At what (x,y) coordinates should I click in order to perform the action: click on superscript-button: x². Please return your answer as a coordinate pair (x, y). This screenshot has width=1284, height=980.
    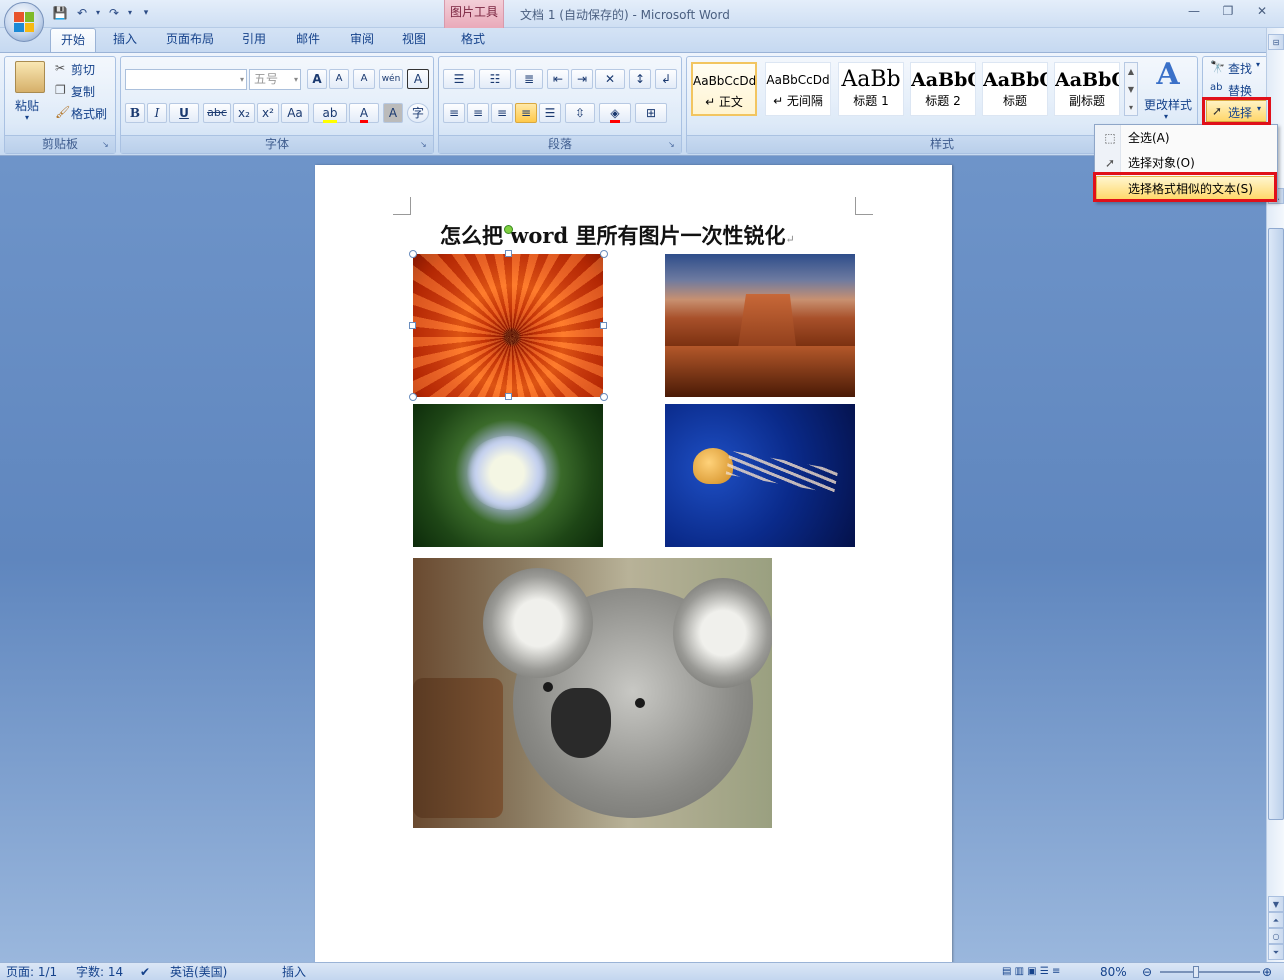
    Looking at the image, I should click on (268, 113).